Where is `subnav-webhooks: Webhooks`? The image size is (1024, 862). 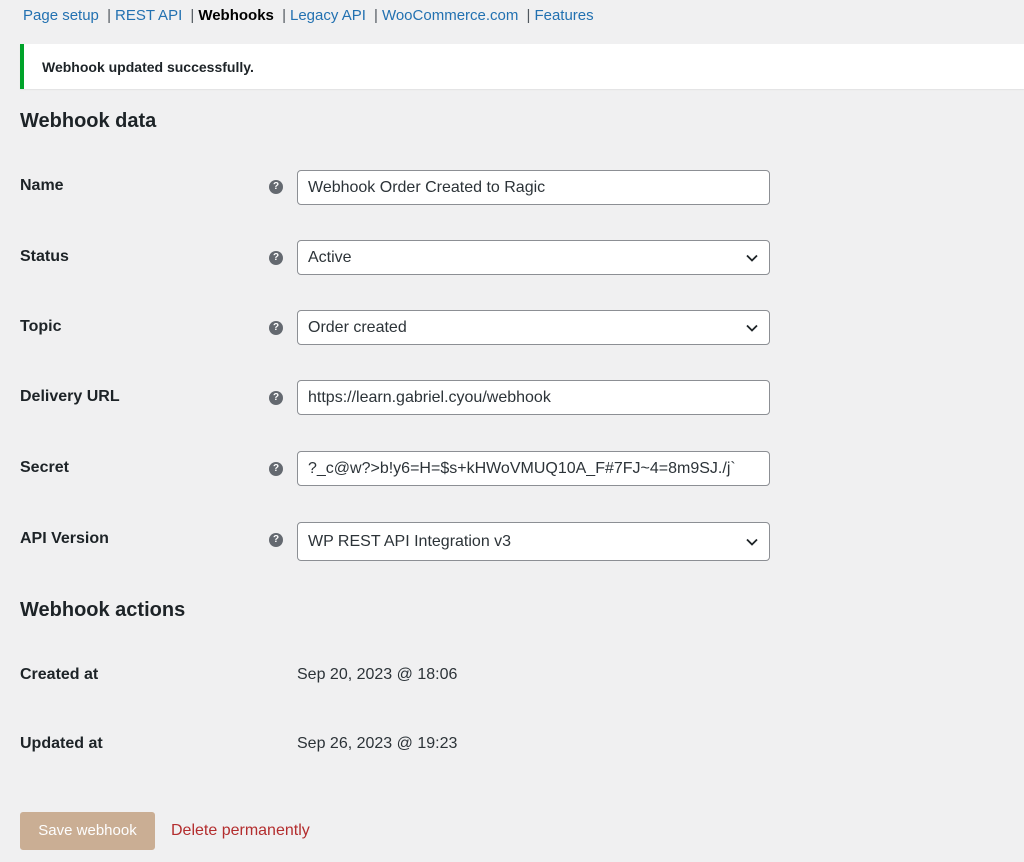
subnav-webhooks: Webhooks is located at coordinates (236, 15).